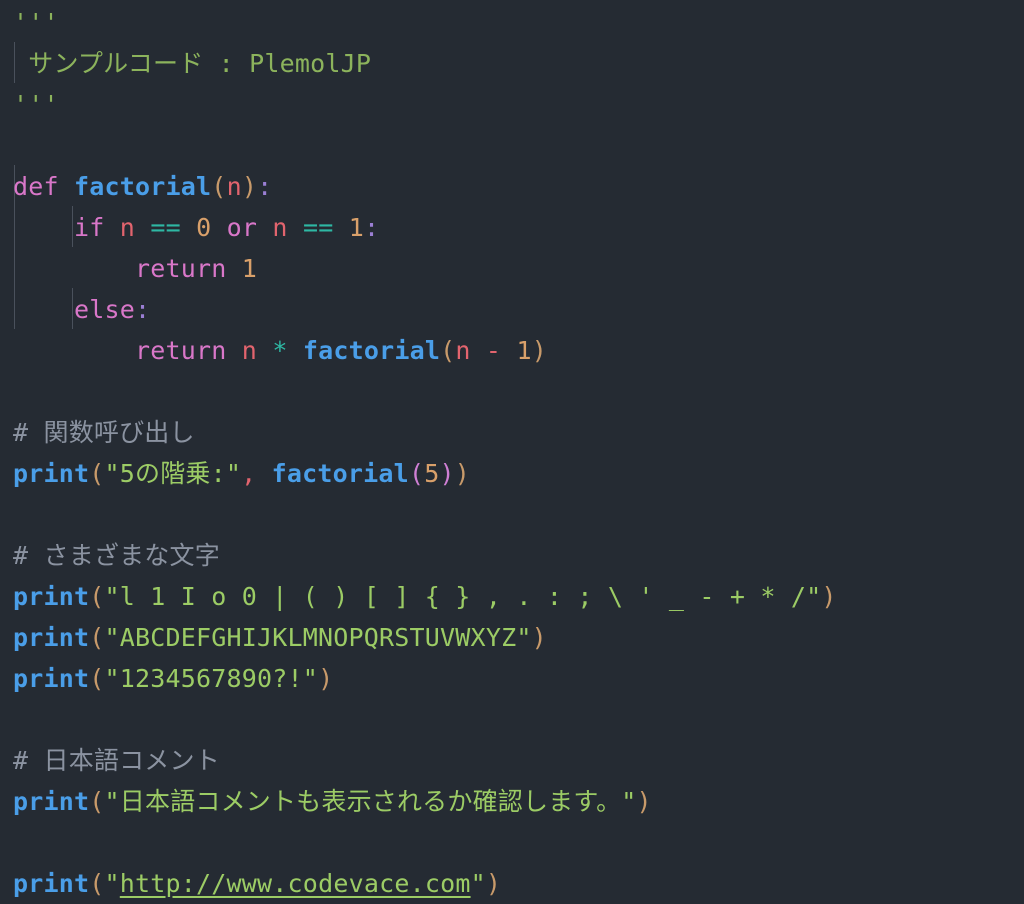 The image size is (1024, 904). I want to click on docstring-text: サンプルコード : PlemolJP, so click(192, 63).